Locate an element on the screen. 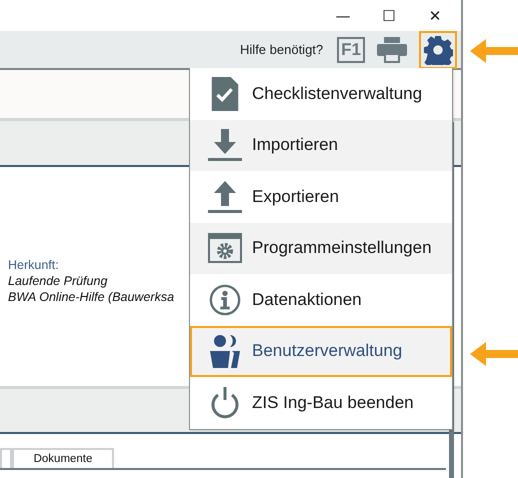 This screenshot has width=518, height=478. tab: Dokumente is located at coordinates (63, 458).